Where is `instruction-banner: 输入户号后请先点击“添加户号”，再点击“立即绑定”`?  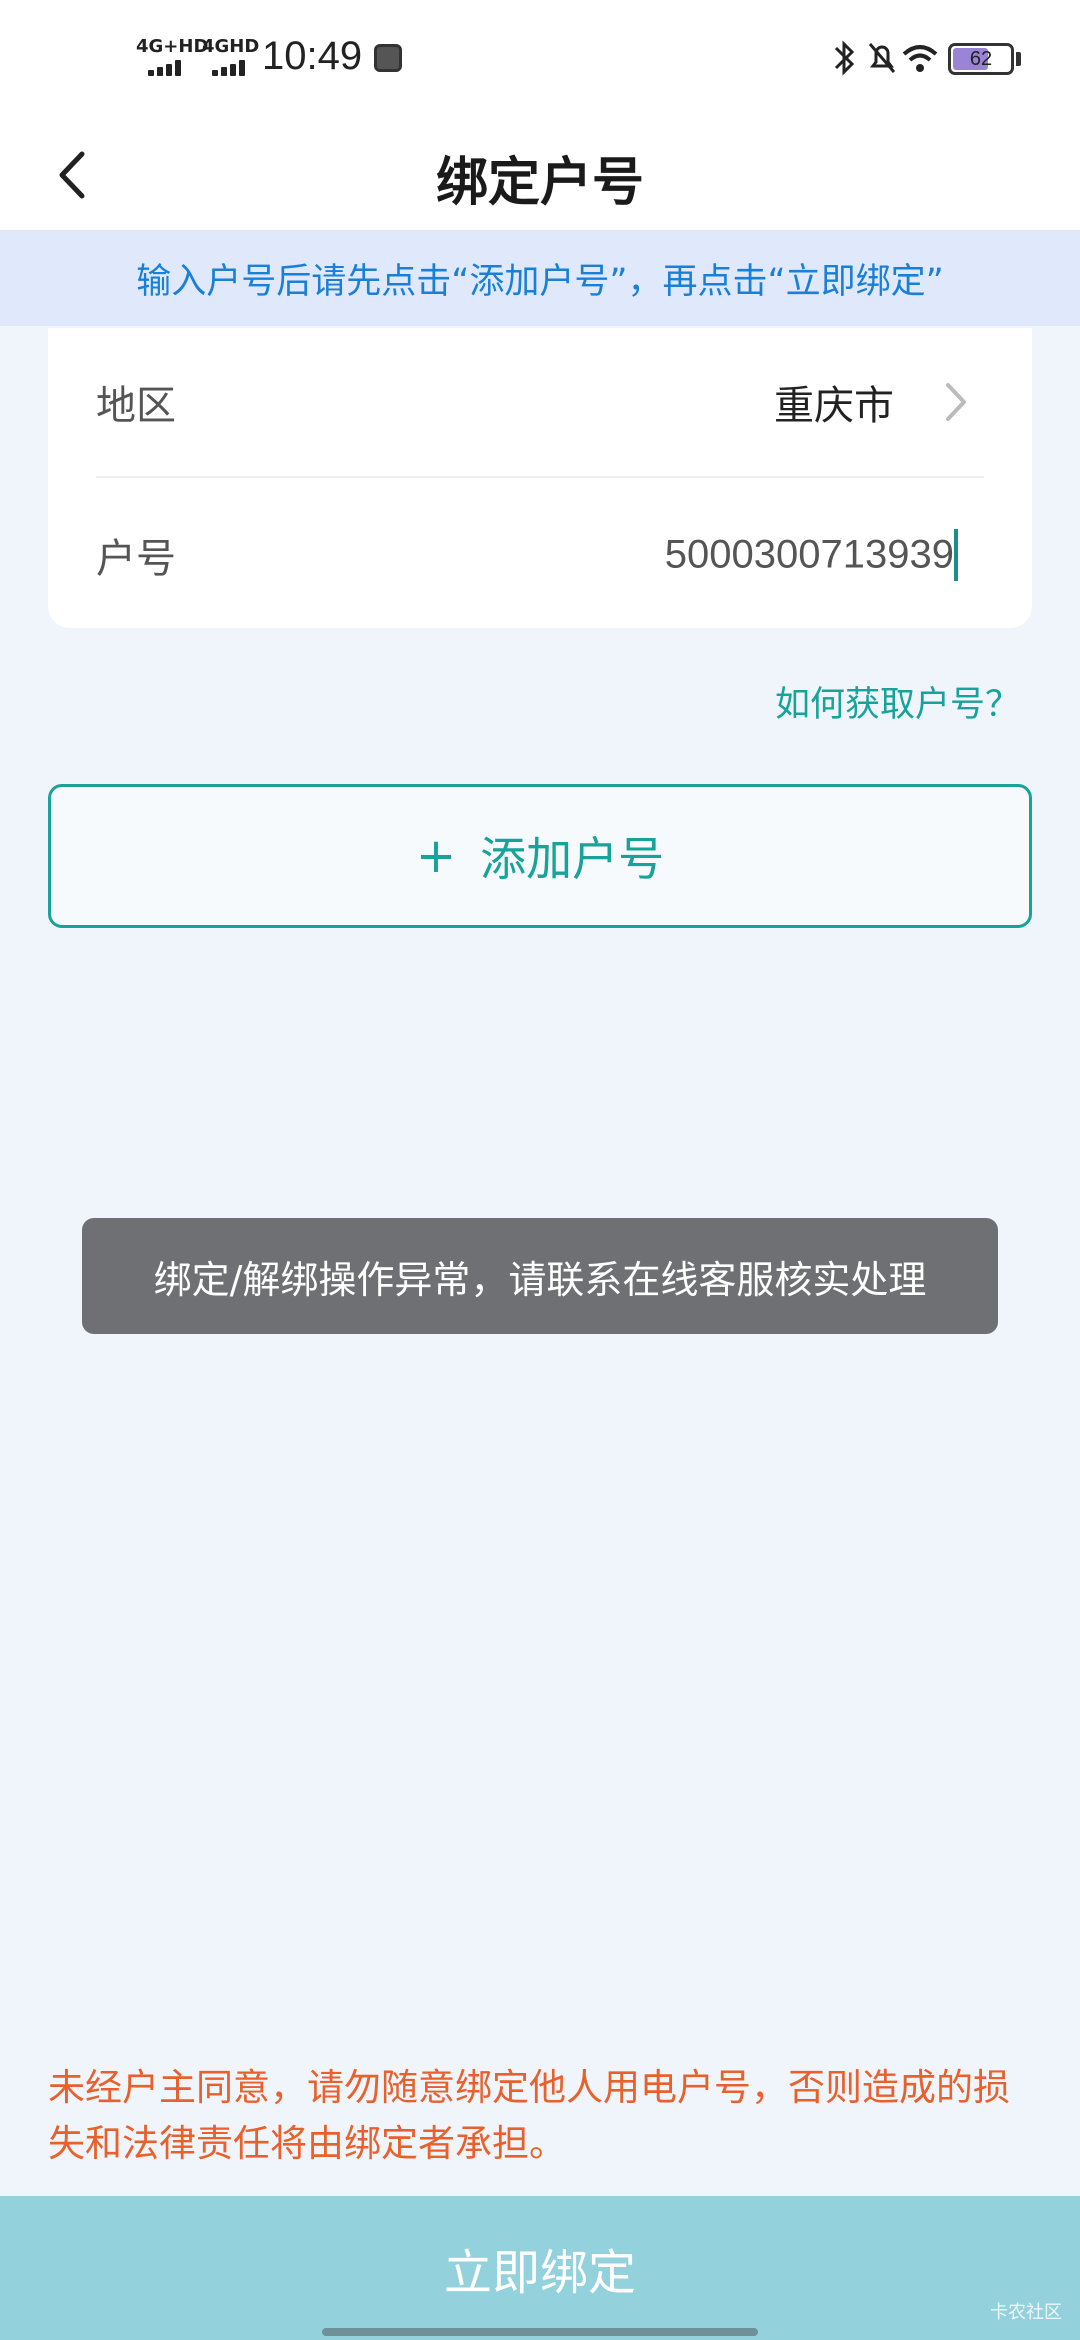
instruction-banner: 输入户号后请先点击“添加户号”，再点击“立即绑定” is located at coordinates (540, 278).